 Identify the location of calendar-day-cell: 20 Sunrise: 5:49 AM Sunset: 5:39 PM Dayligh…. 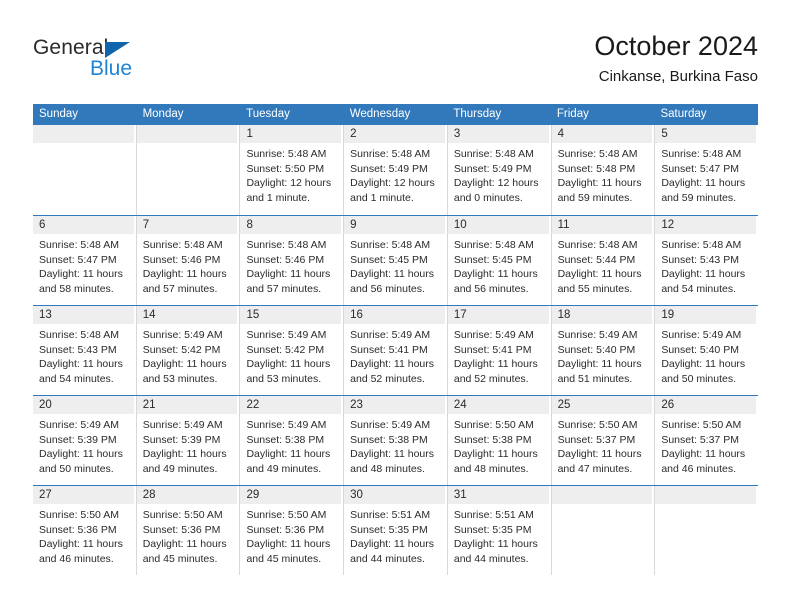
(85, 440).